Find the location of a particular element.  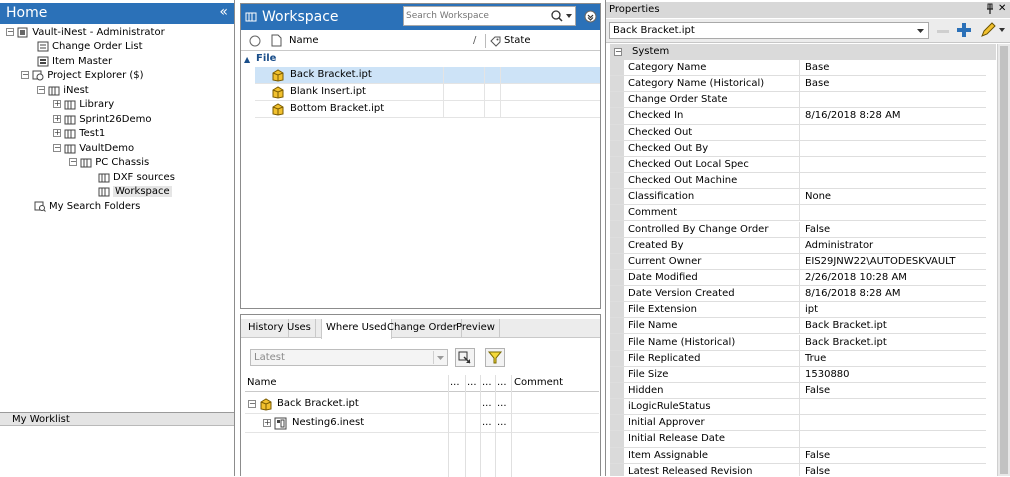

property-row: Checked Out Machine is located at coordinates (798, 181).